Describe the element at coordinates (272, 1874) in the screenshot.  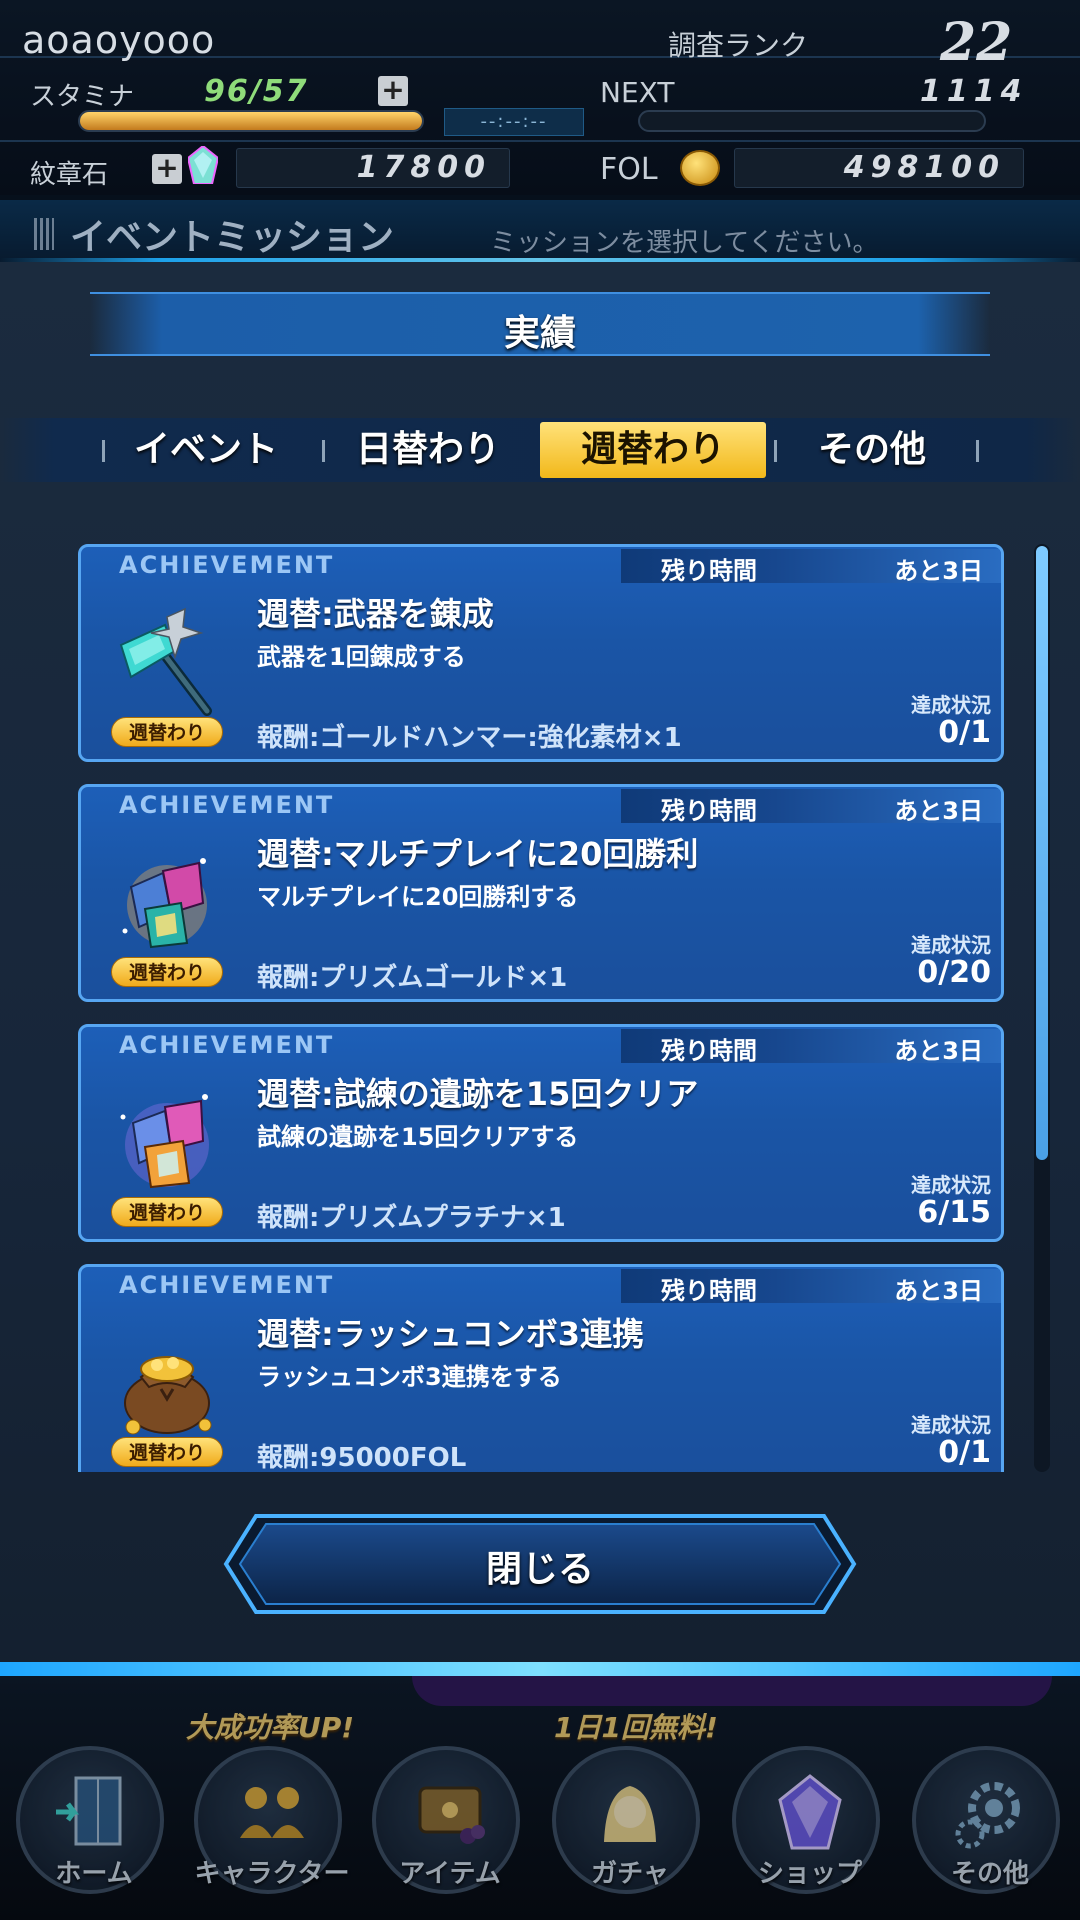
I see `nav-label: キャラクター` at that location.